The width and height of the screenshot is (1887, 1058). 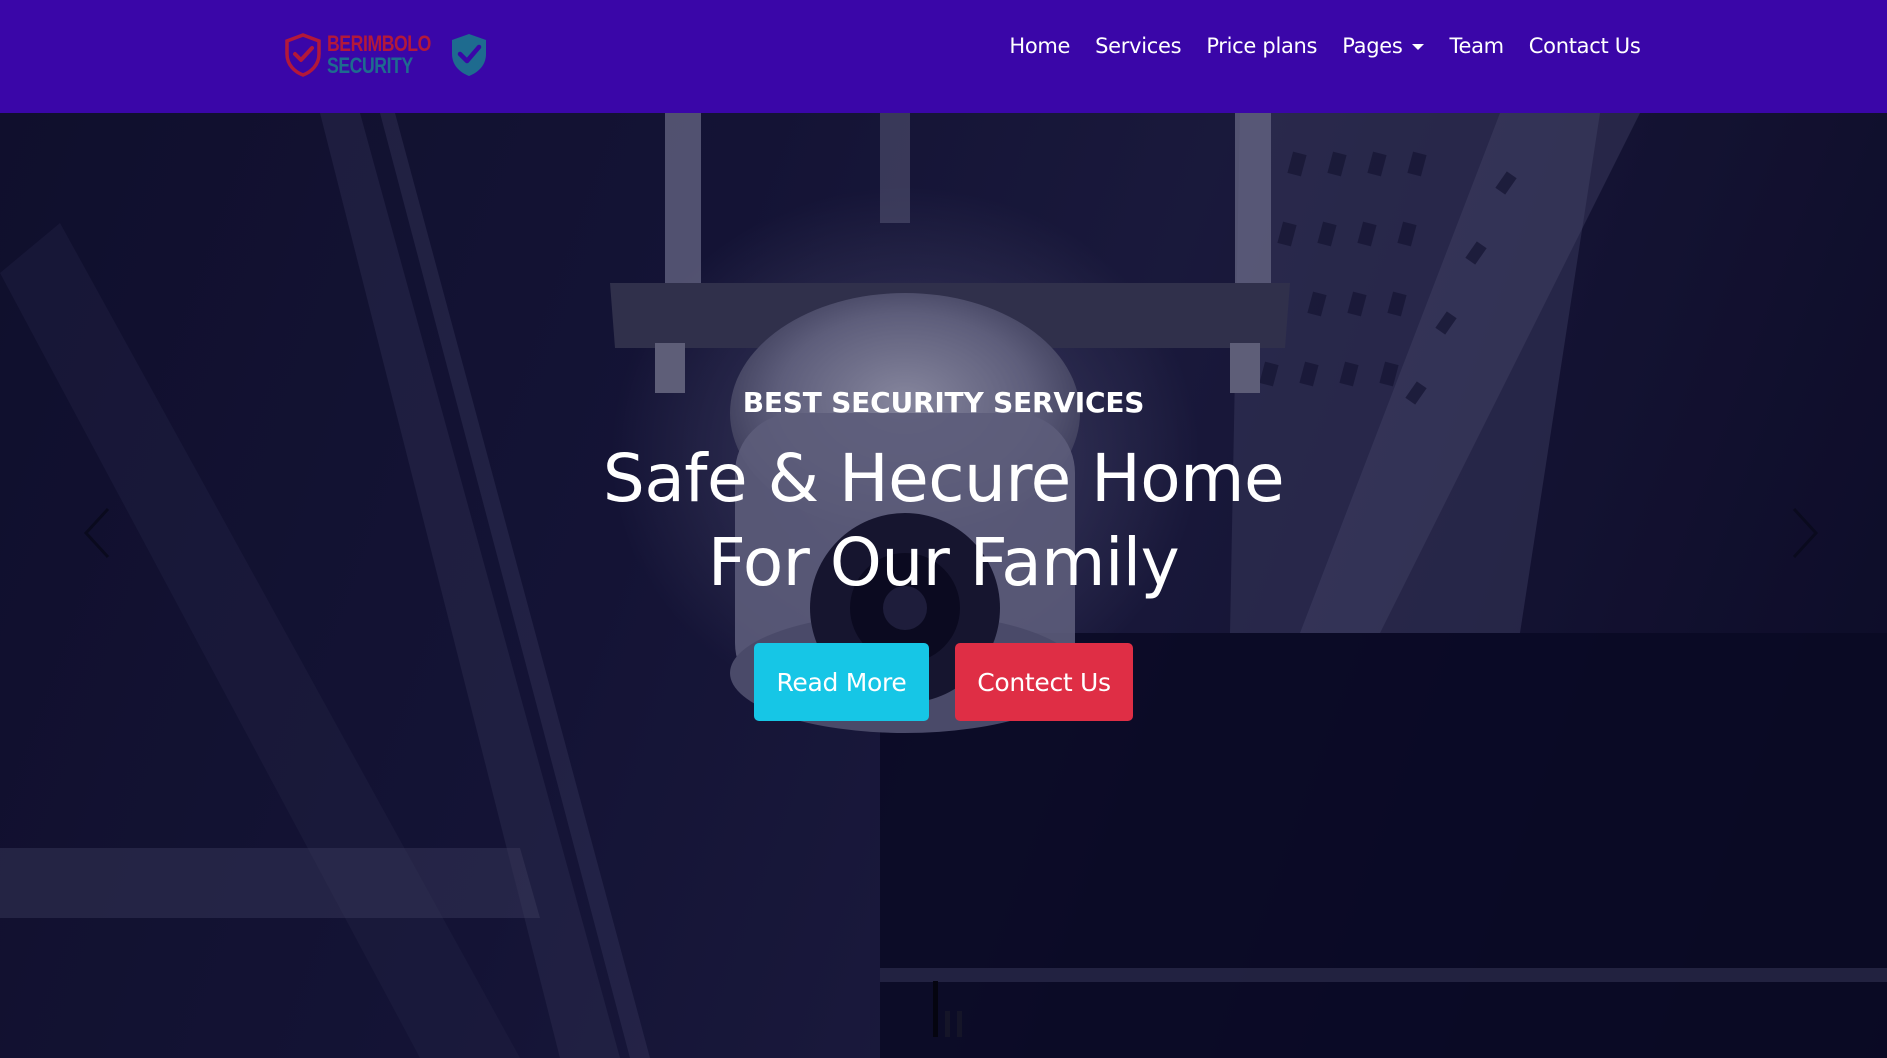 I want to click on logo-line1: BERIMBOLO, so click(x=379, y=43).